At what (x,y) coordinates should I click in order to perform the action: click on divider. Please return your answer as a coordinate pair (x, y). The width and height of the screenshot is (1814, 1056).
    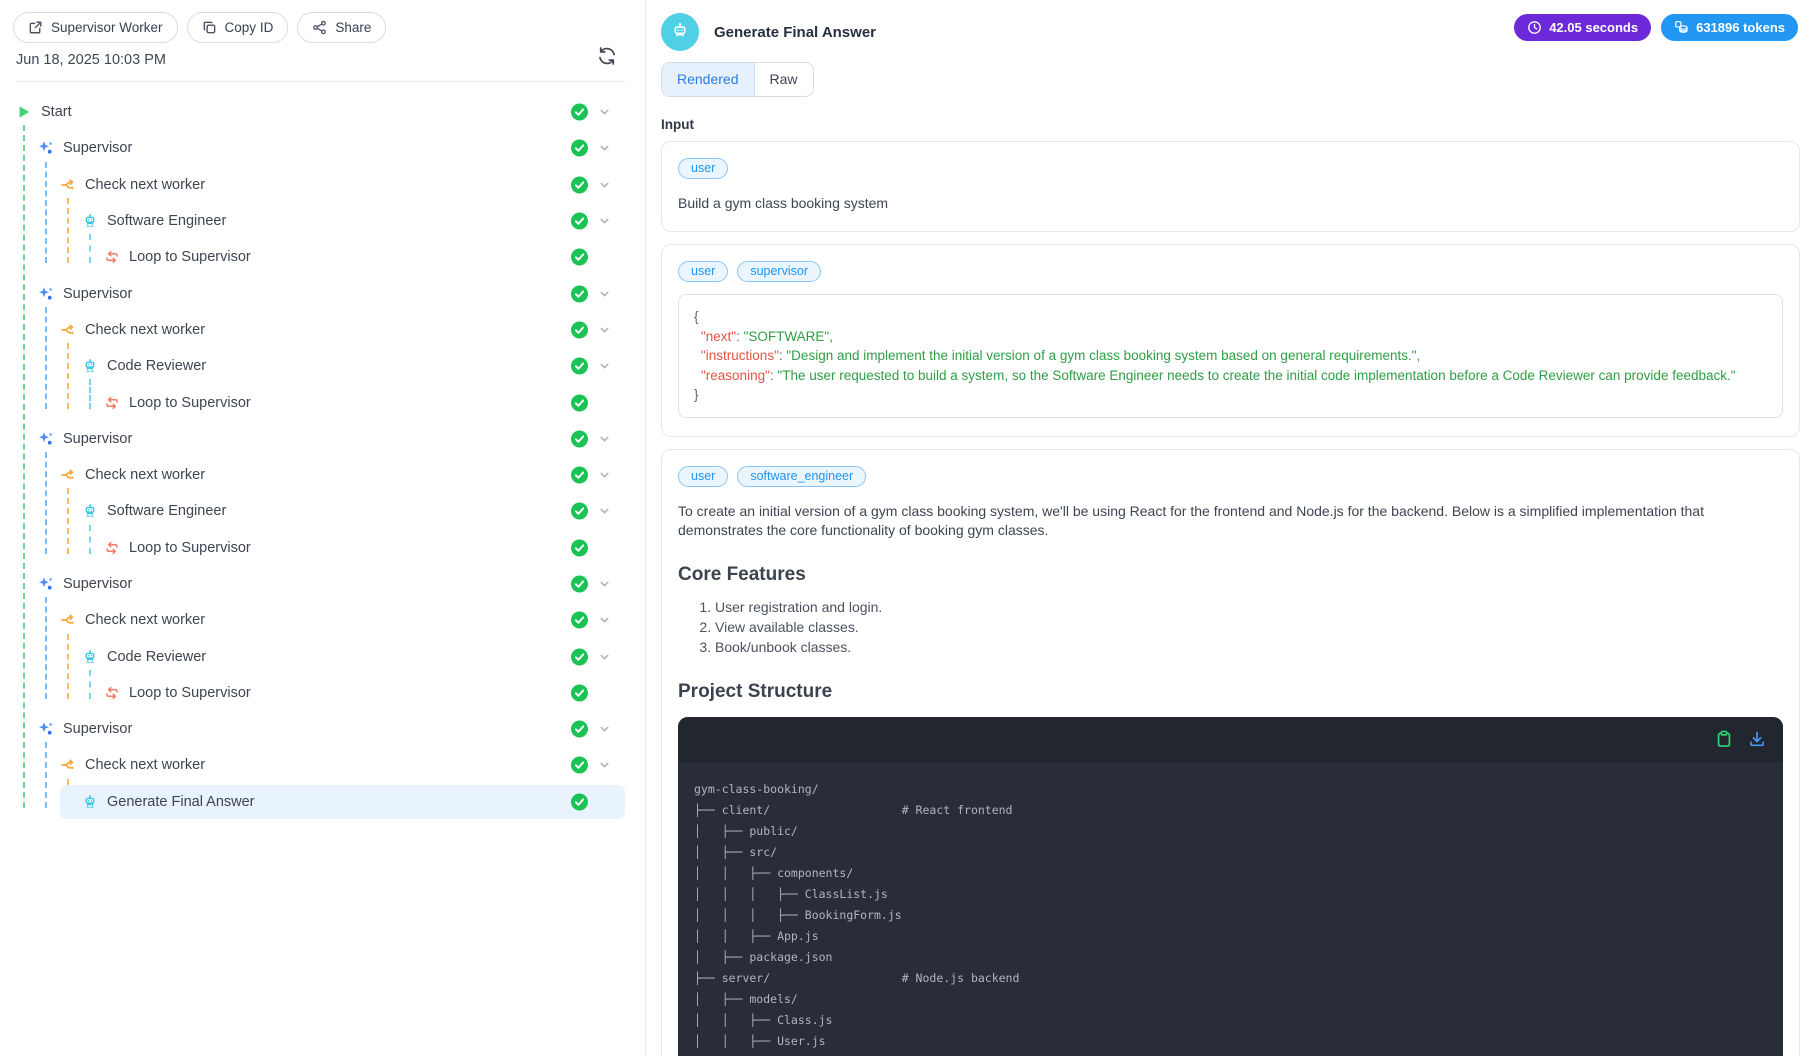
    Looking at the image, I should click on (320, 81).